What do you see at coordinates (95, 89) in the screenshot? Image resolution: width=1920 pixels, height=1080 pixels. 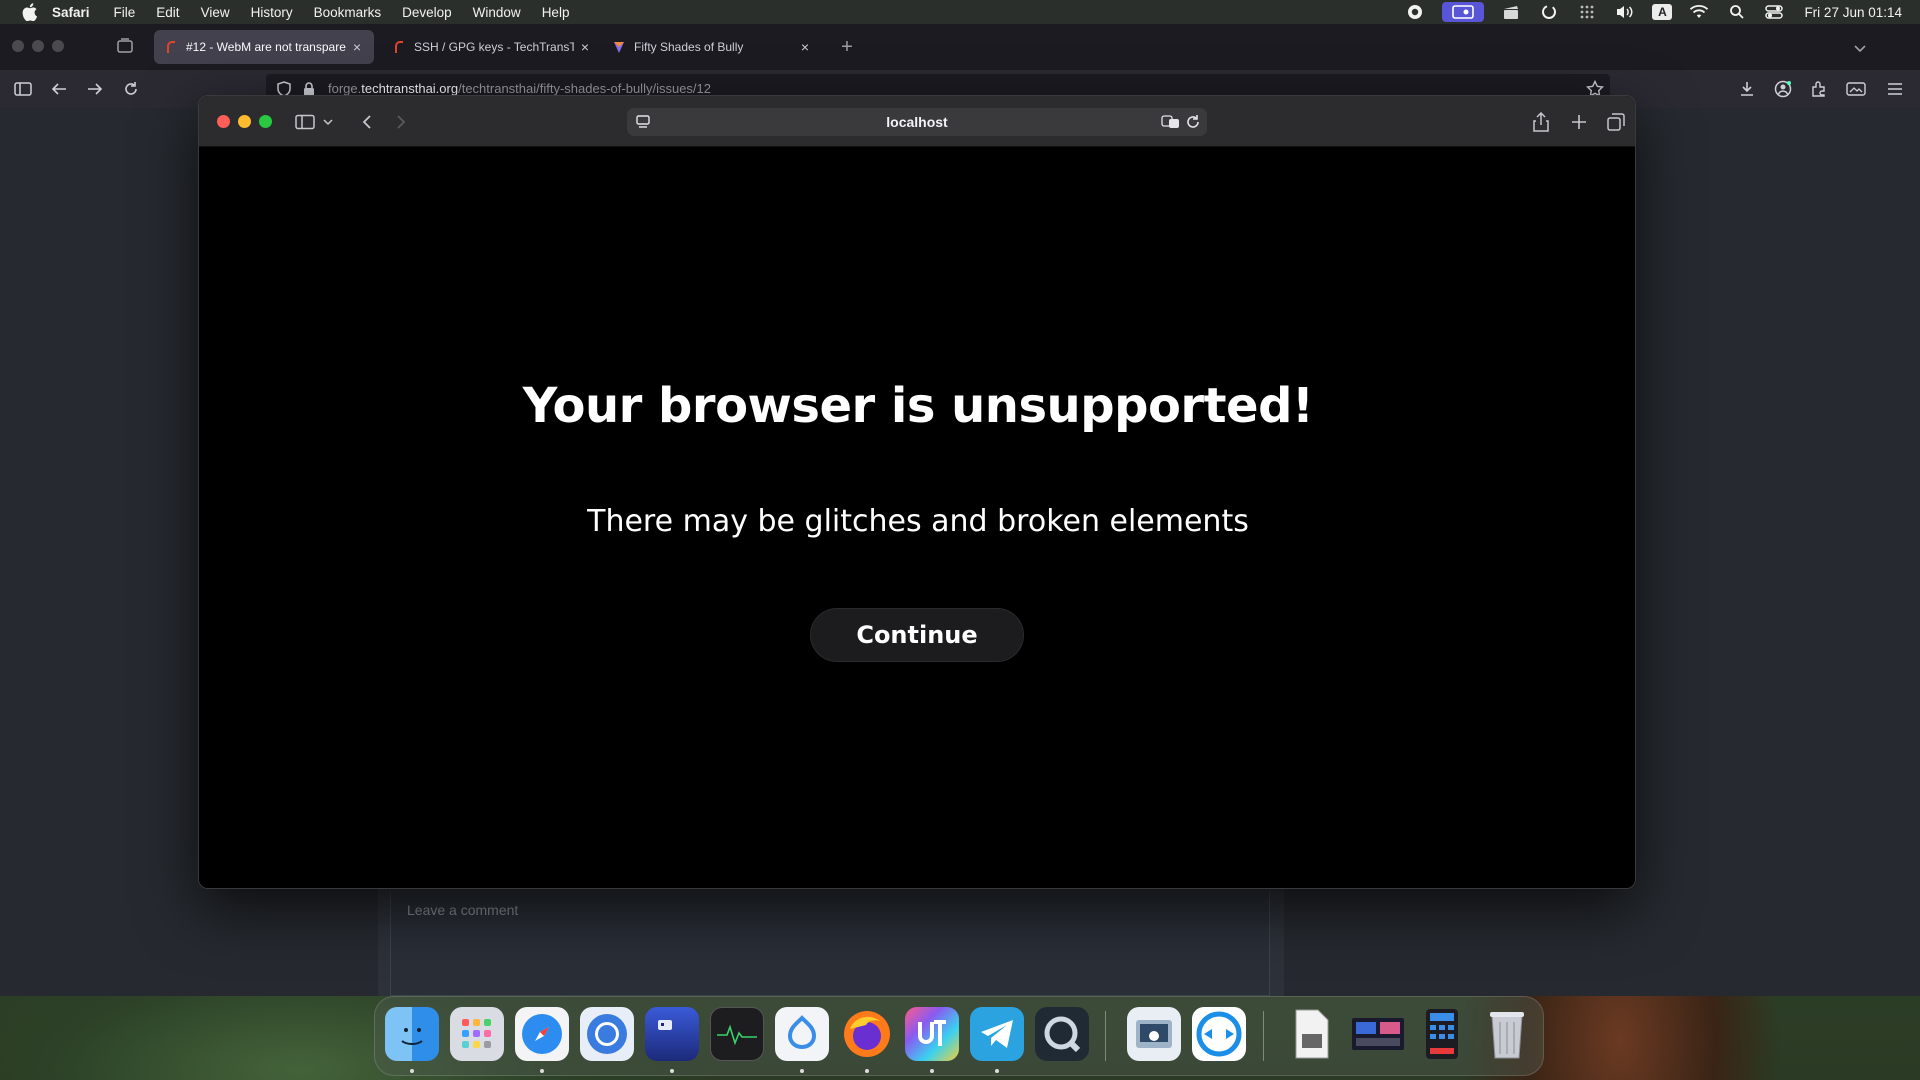 I see `forward-arrow-icon` at bounding box center [95, 89].